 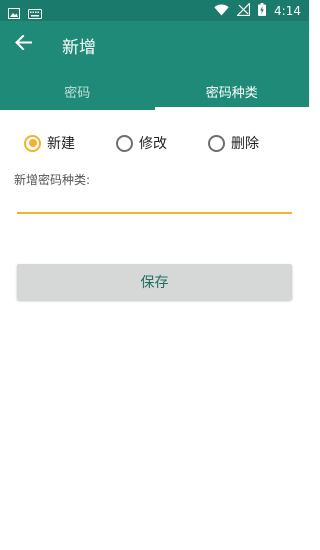 I want to click on toolbar: 新增, so click(x=154, y=44).